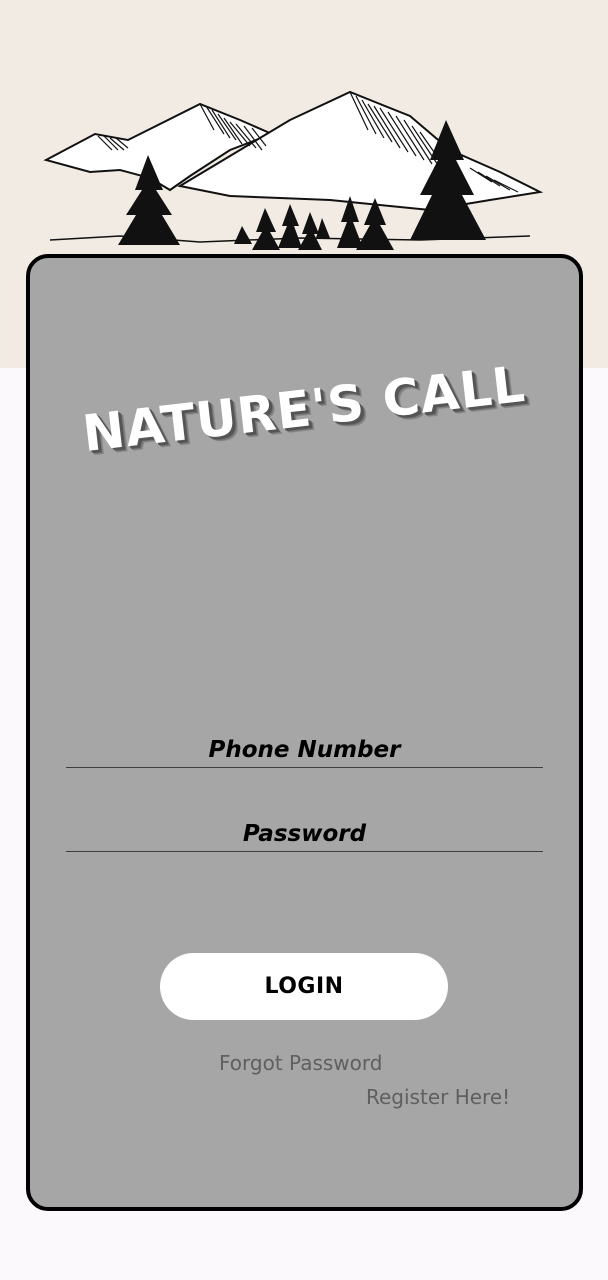 Image resolution: width=608 pixels, height=1280 pixels. I want to click on password-field, so click(304, 831).